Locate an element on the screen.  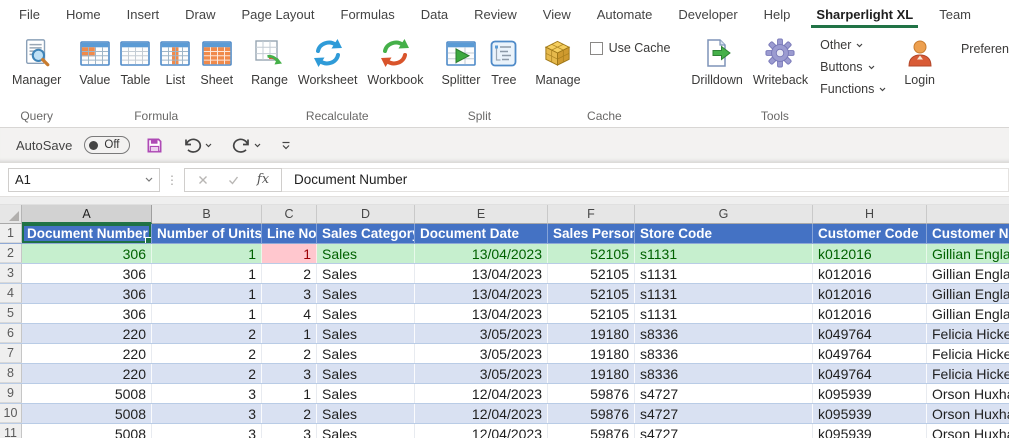
cell-C4: 3 is located at coordinates (289, 293).